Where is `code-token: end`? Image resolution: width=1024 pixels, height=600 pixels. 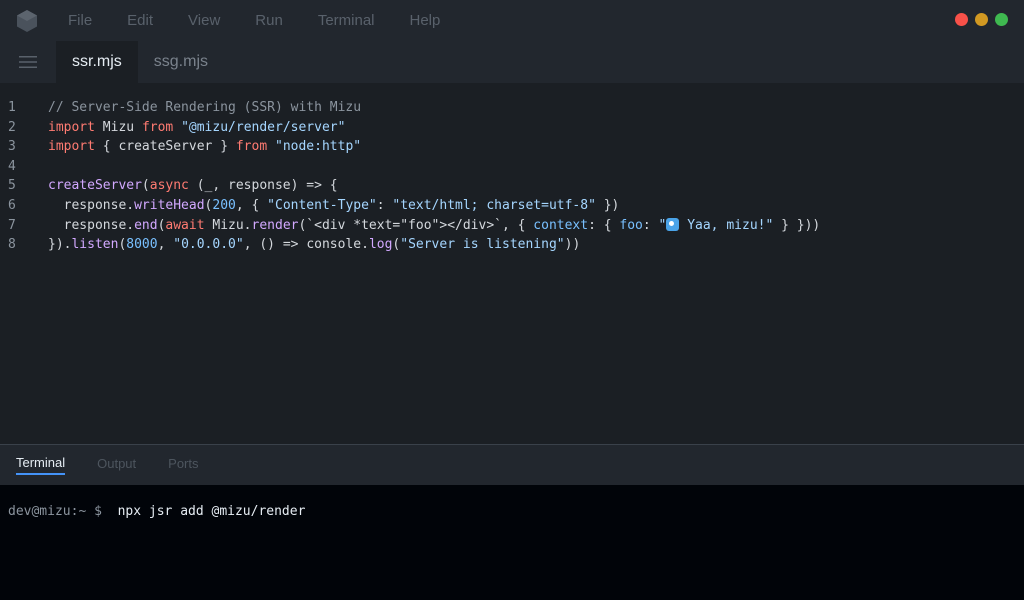
code-token: end is located at coordinates (146, 225).